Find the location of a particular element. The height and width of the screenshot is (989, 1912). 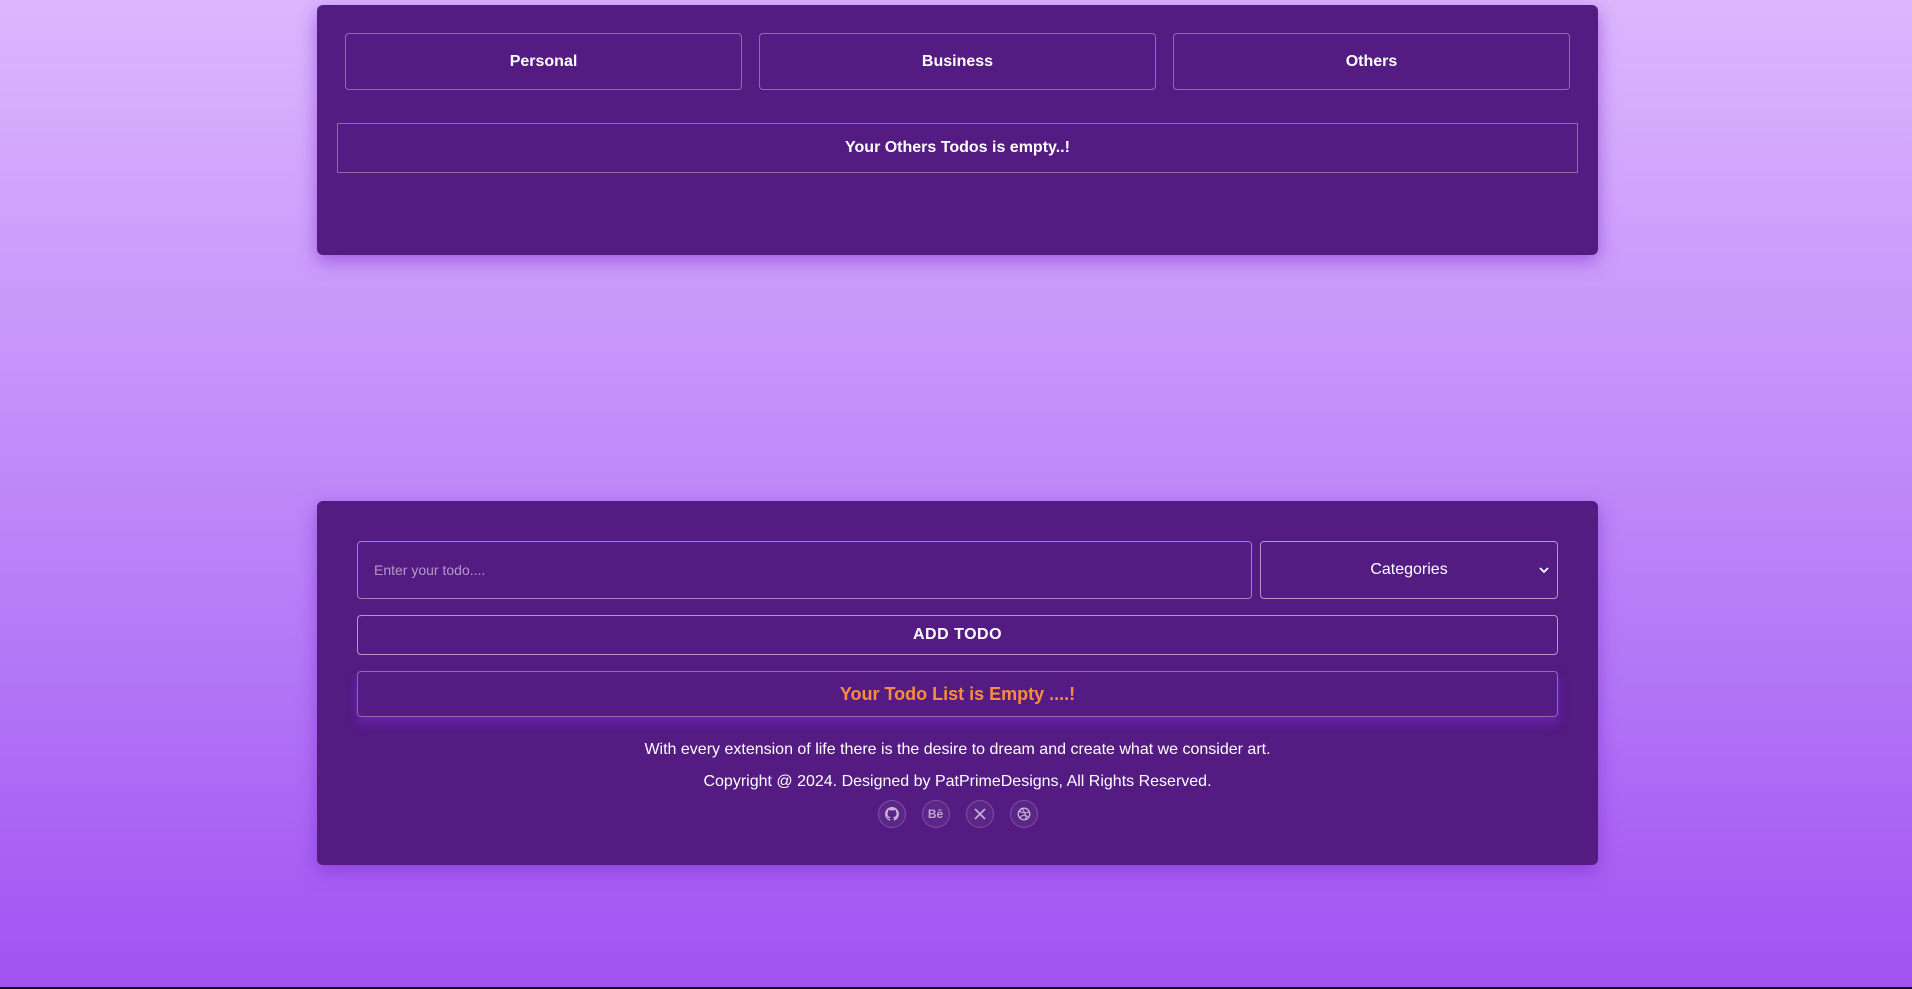

tab-business: Business is located at coordinates (957, 61).